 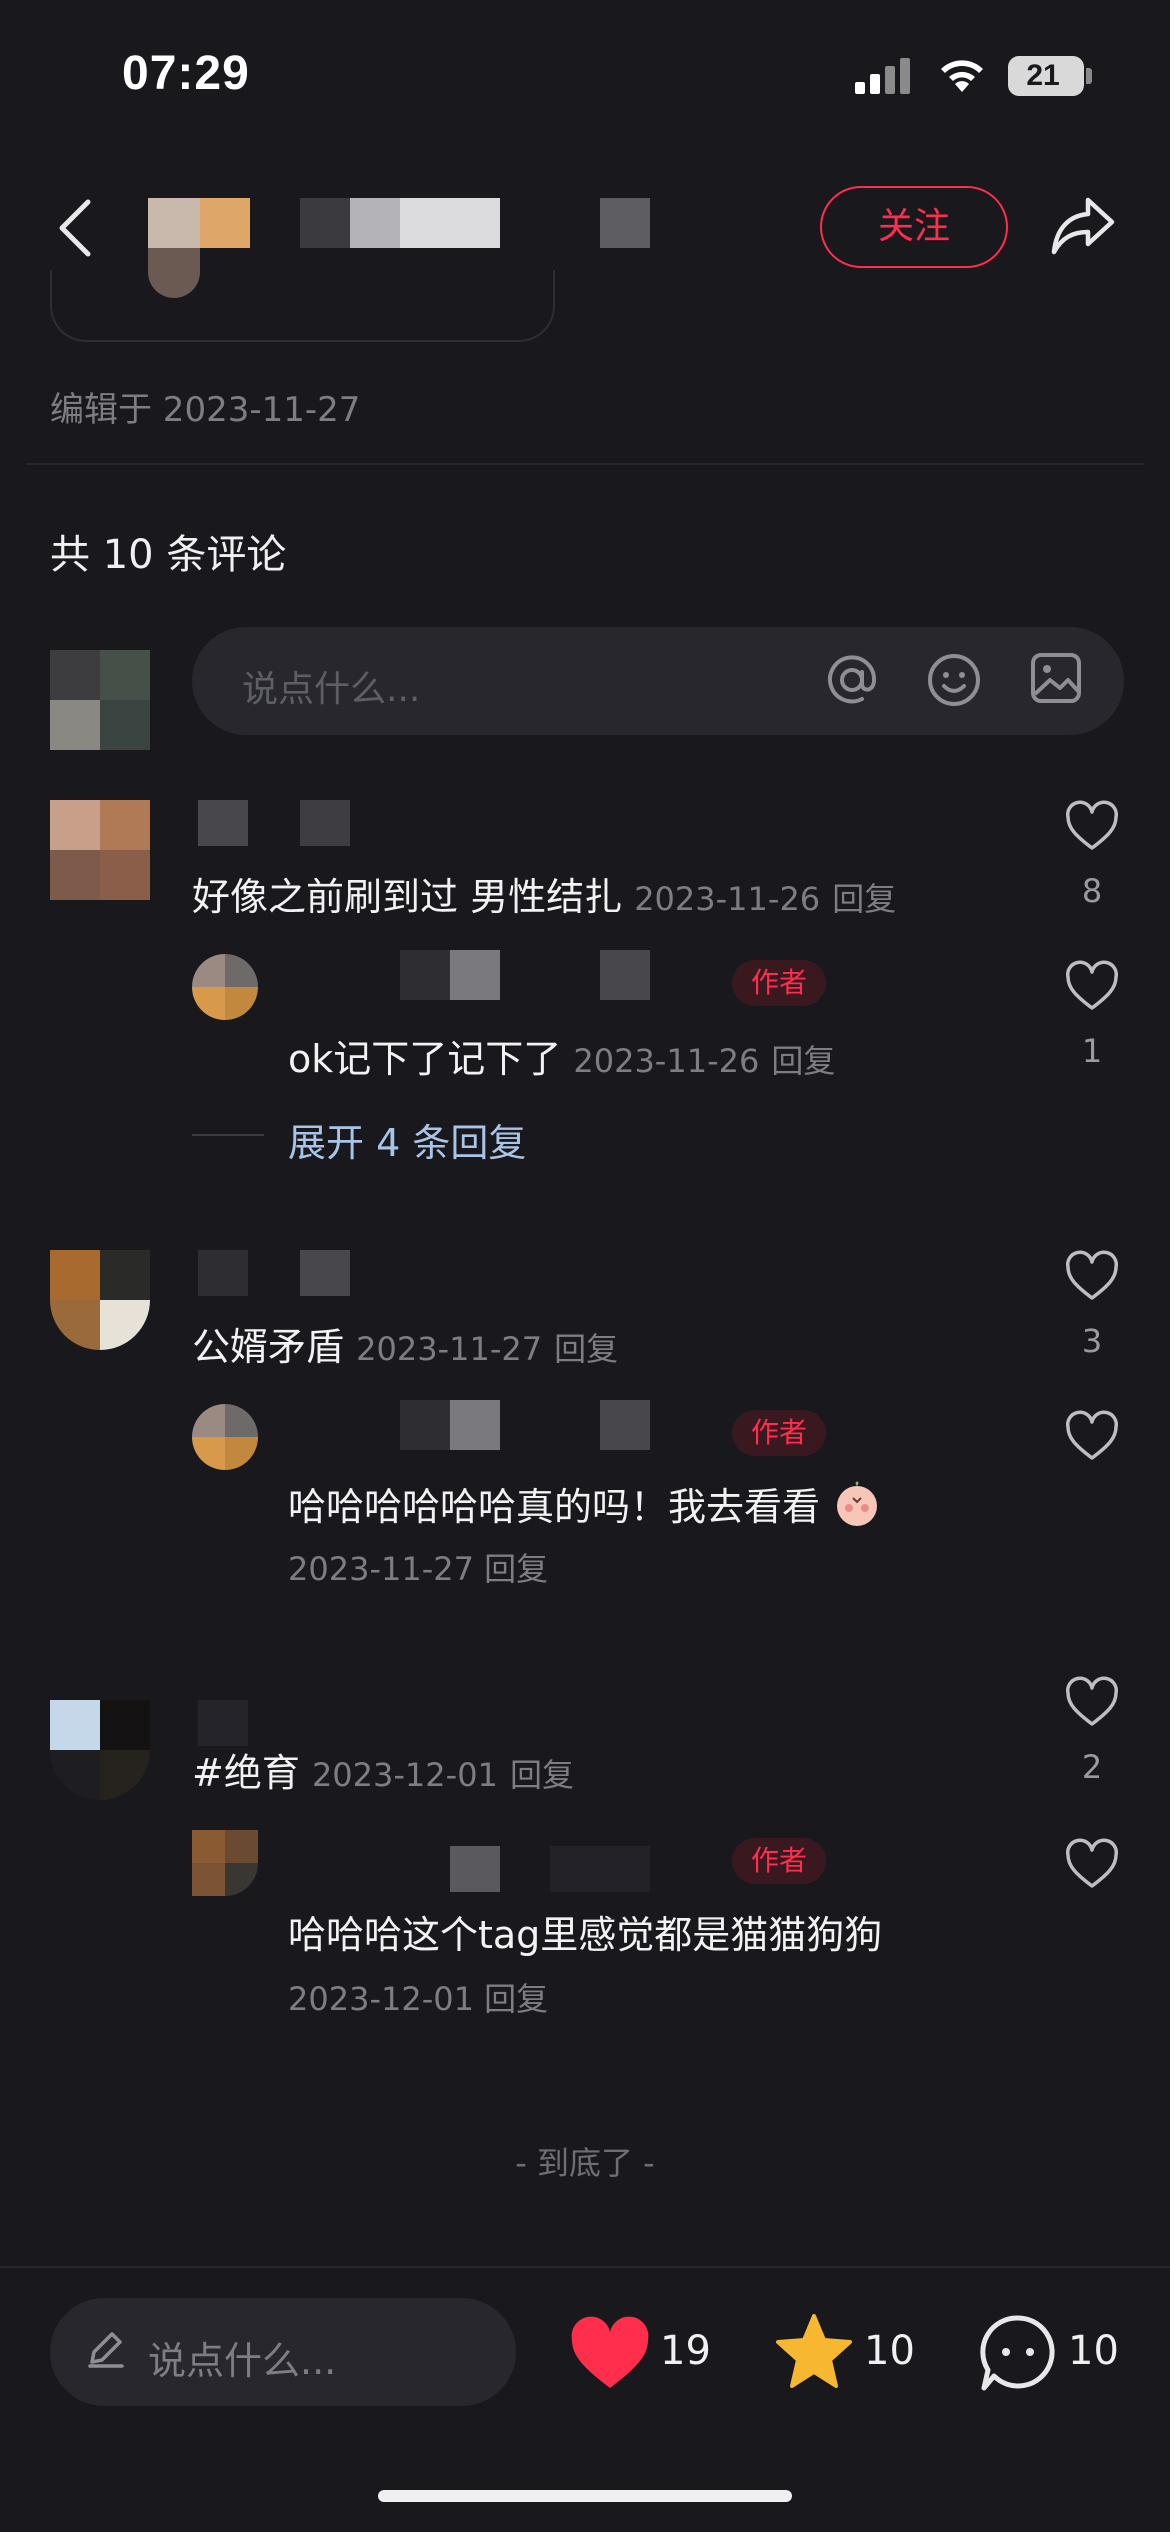 What do you see at coordinates (407, 1139) in the screenshot?
I see `expand-replies-button: 展开 4 条回复` at bounding box center [407, 1139].